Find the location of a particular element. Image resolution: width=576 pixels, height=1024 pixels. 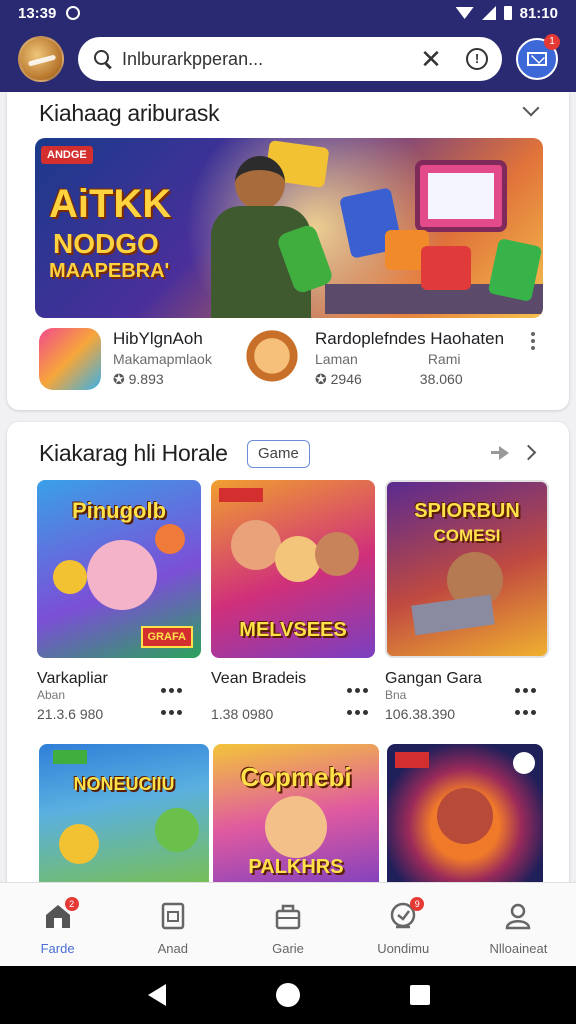

back-icon is located at coordinates (157, 995).